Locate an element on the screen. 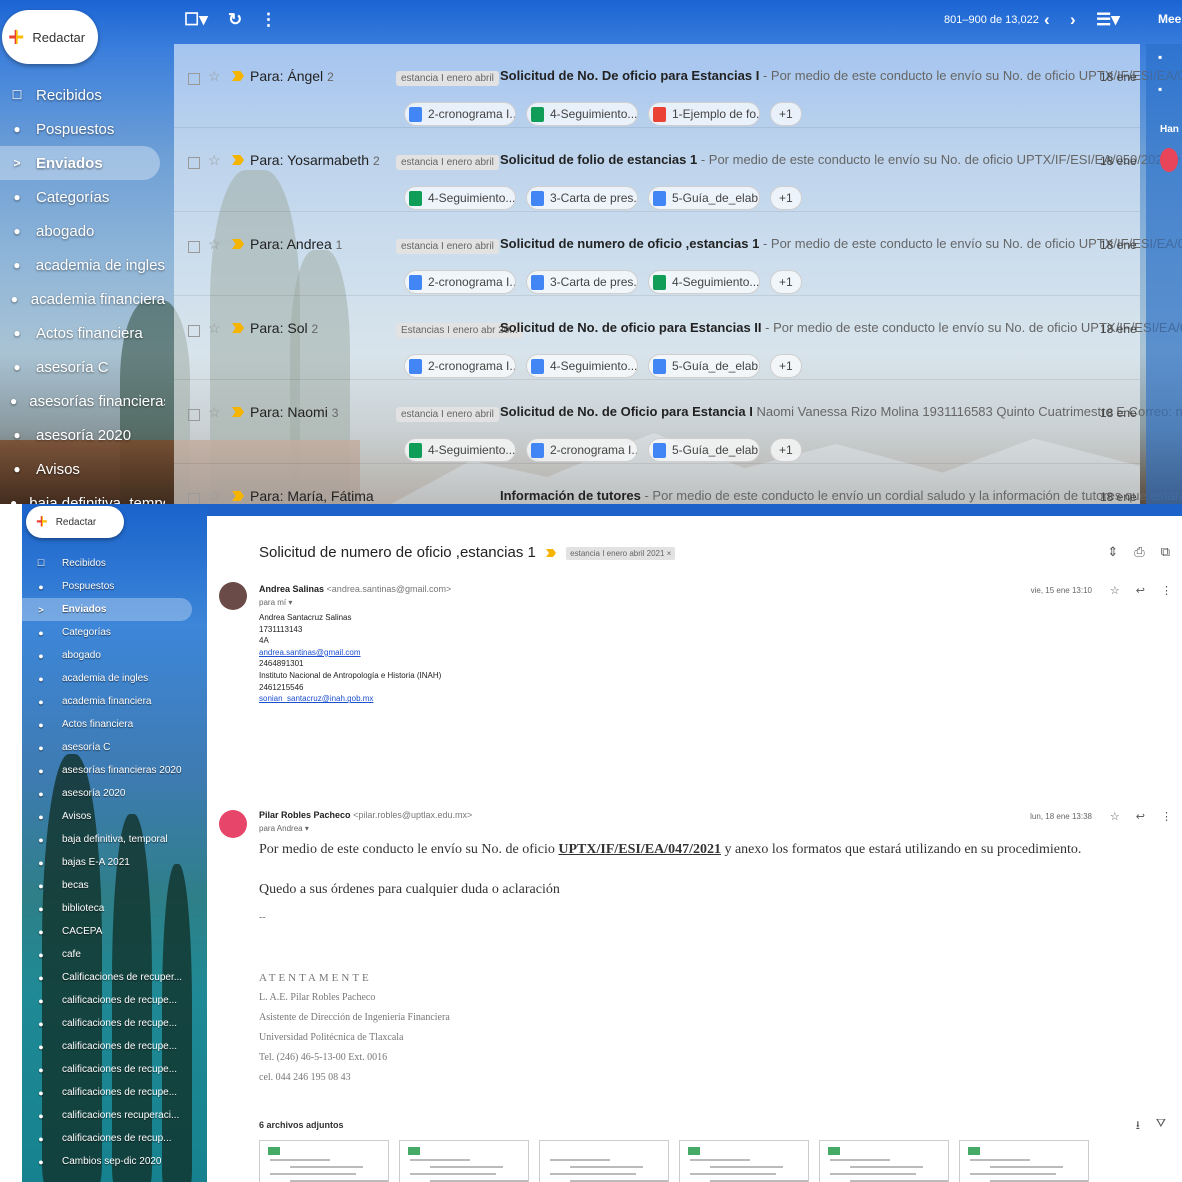 The width and height of the screenshot is (1182, 1182). signature-line: andrea.santinas@gmail.com is located at coordinates (350, 653).